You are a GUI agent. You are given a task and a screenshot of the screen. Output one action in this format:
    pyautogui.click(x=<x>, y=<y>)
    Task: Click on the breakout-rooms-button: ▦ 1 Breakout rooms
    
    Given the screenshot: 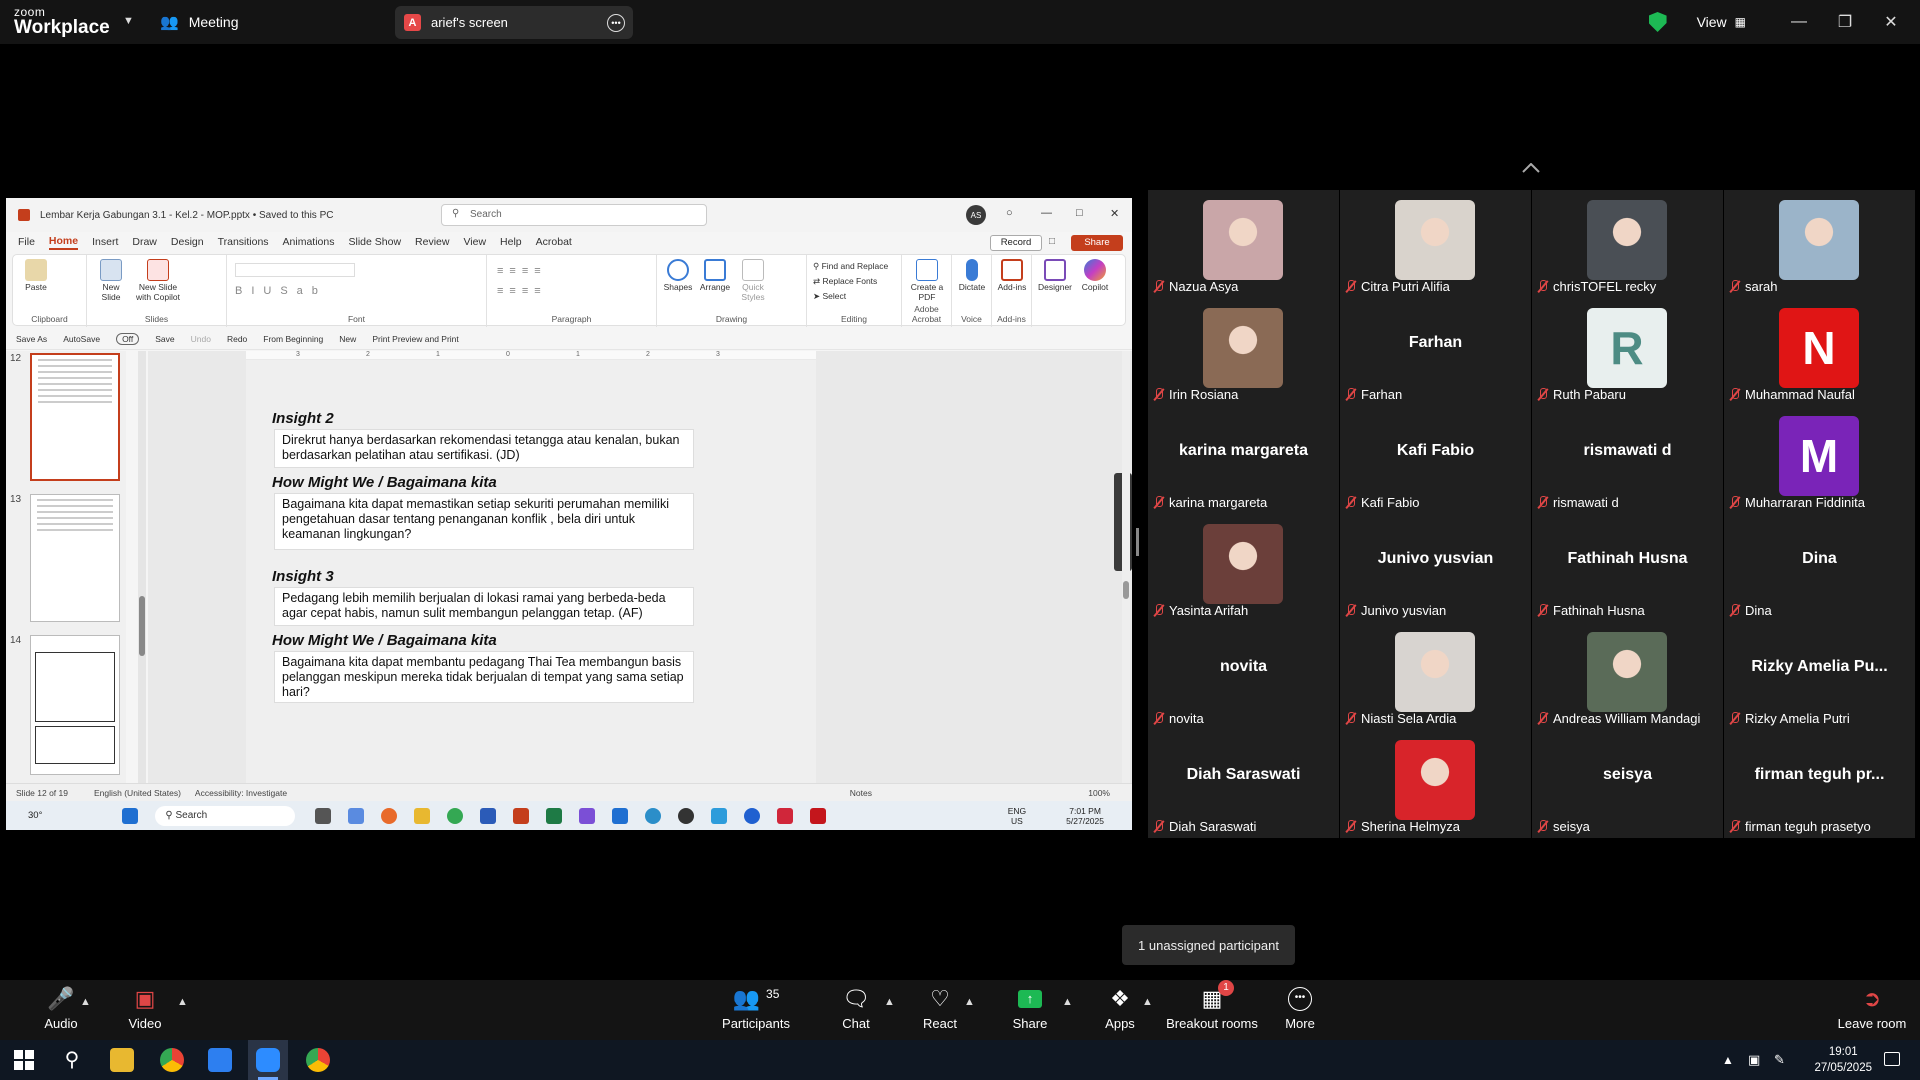 What is the action you would take?
    pyautogui.click(x=1212, y=1005)
    